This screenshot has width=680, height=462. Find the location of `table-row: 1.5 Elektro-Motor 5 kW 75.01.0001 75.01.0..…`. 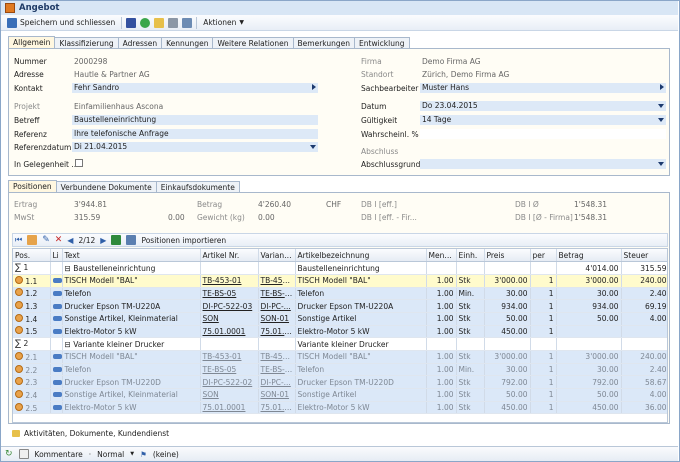

table-row: 1.5 Elektro-Motor 5 kW 75.01.0001 75.01.0..… is located at coordinates (340, 332).